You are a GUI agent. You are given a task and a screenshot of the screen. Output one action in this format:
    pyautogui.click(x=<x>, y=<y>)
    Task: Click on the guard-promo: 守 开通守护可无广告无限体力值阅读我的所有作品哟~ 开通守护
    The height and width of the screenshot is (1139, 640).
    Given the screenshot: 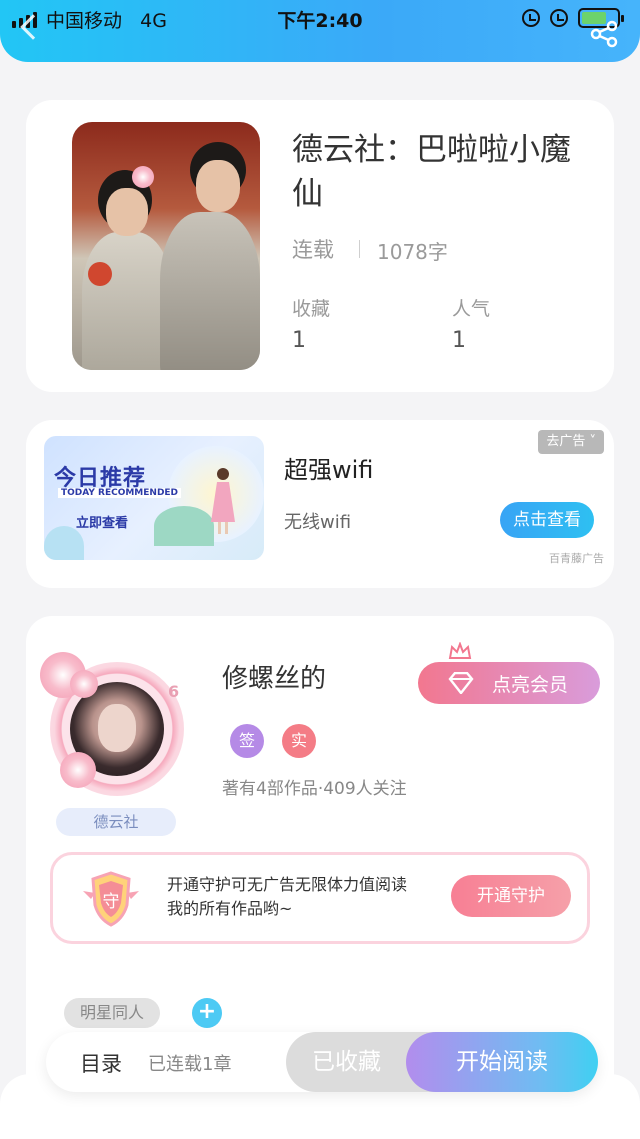 What is the action you would take?
    pyautogui.click(x=320, y=898)
    